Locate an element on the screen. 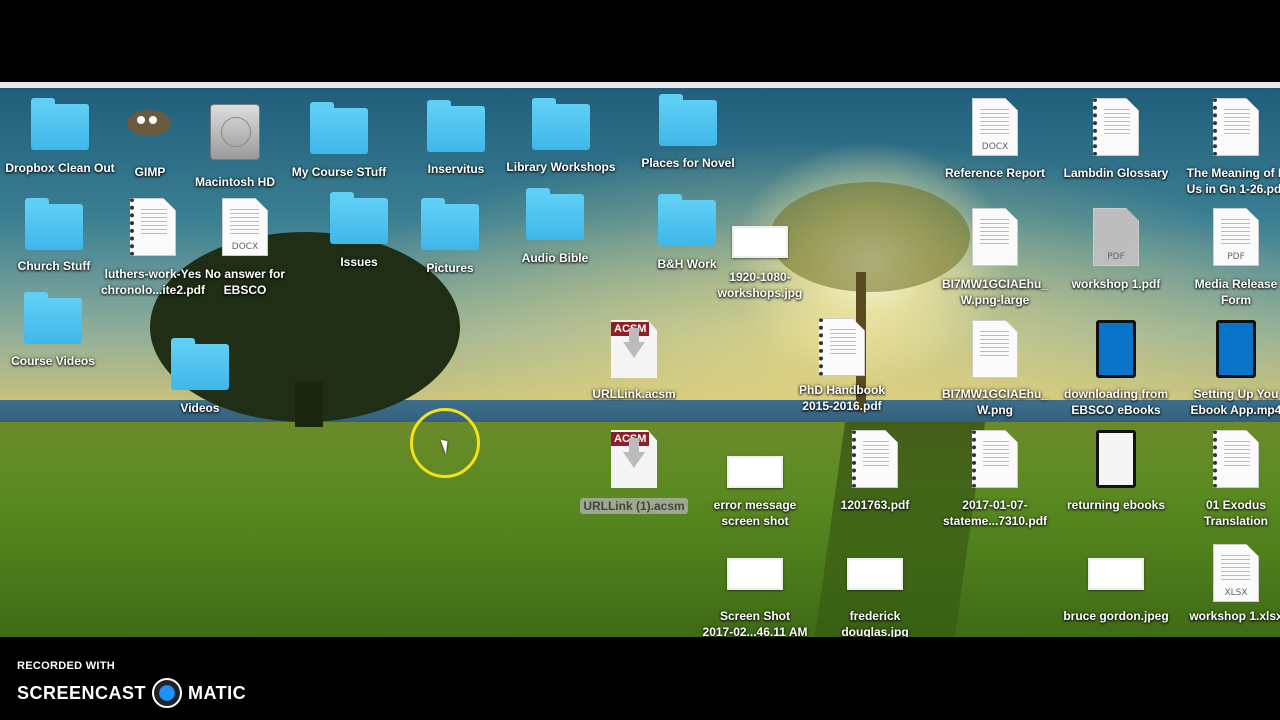 This screenshot has height=720, width=1280. desktop-item: Places for Novel is located at coordinates (688, 132).